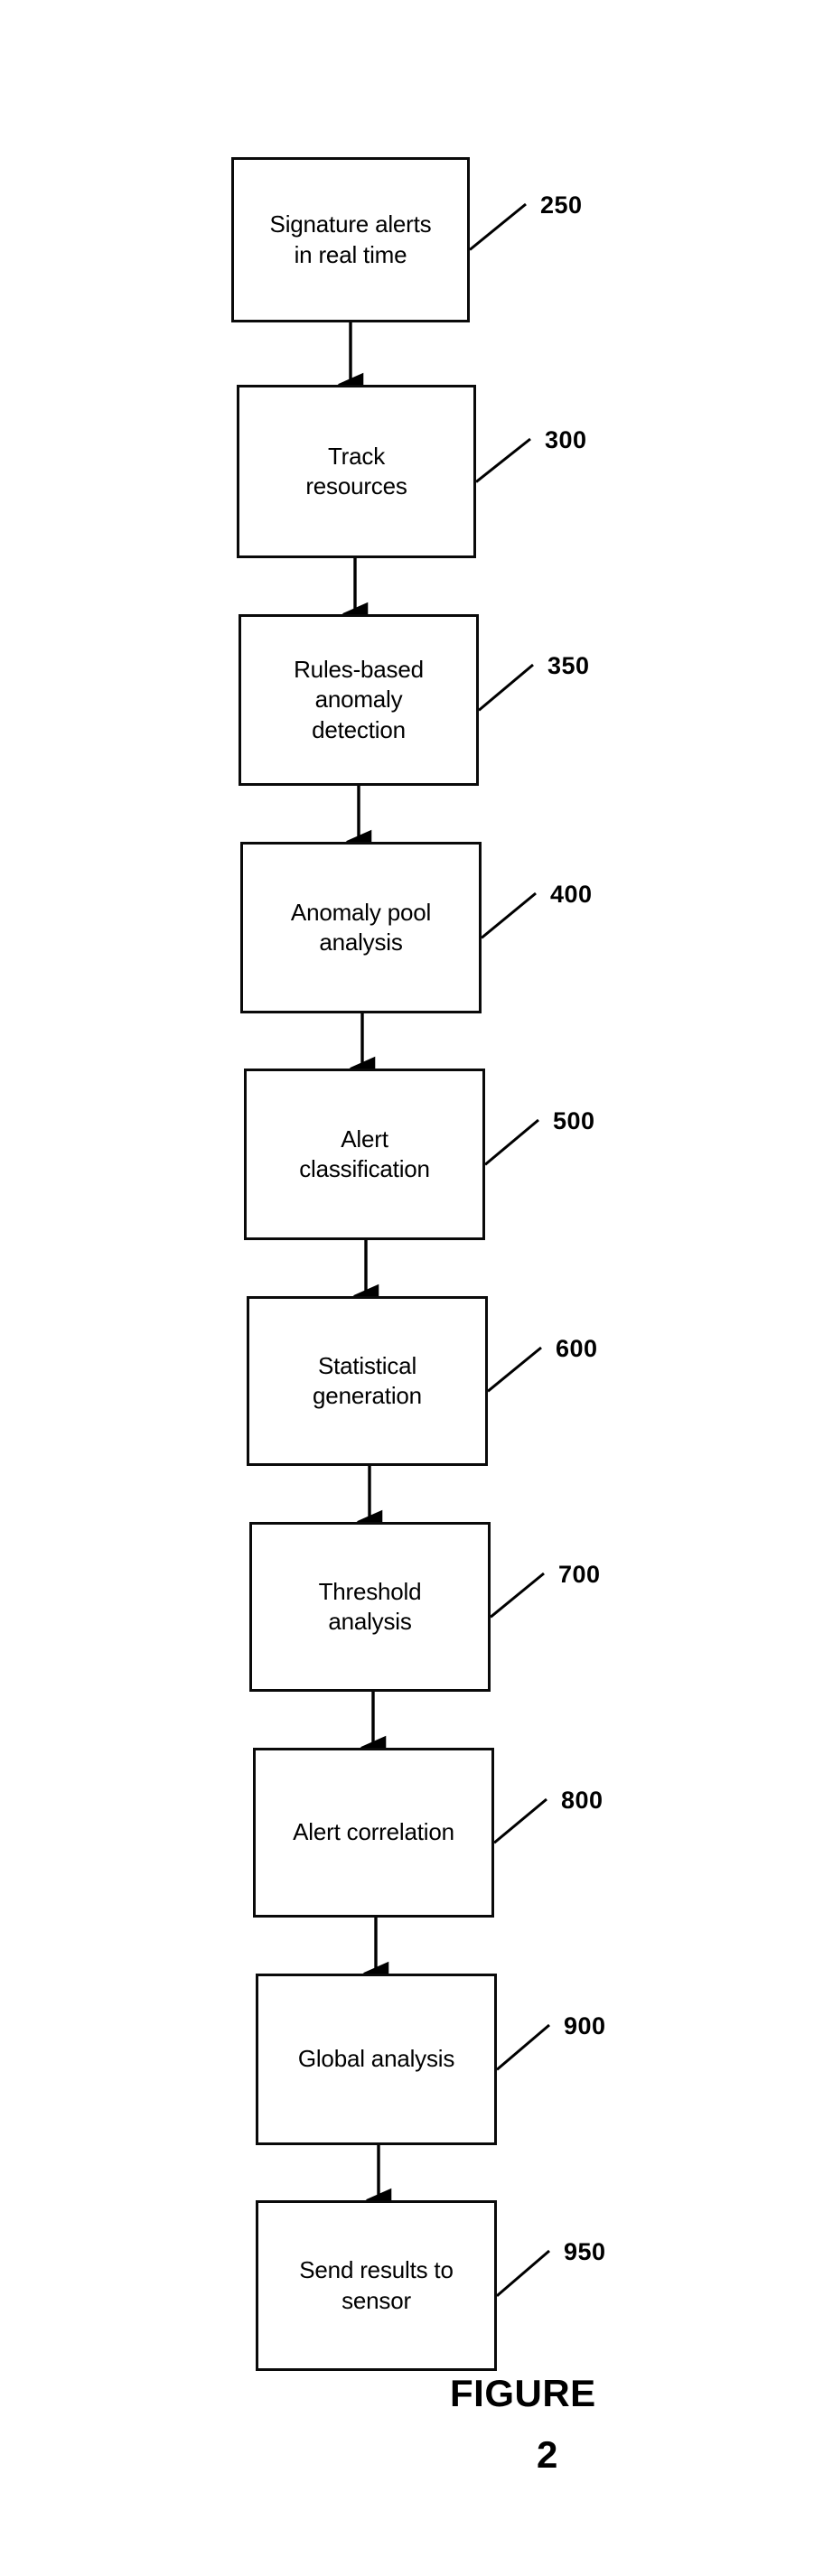 The height and width of the screenshot is (2576, 814). I want to click on flow-box-send-results-to-sensor: Send results to sensor, so click(377, 2285).